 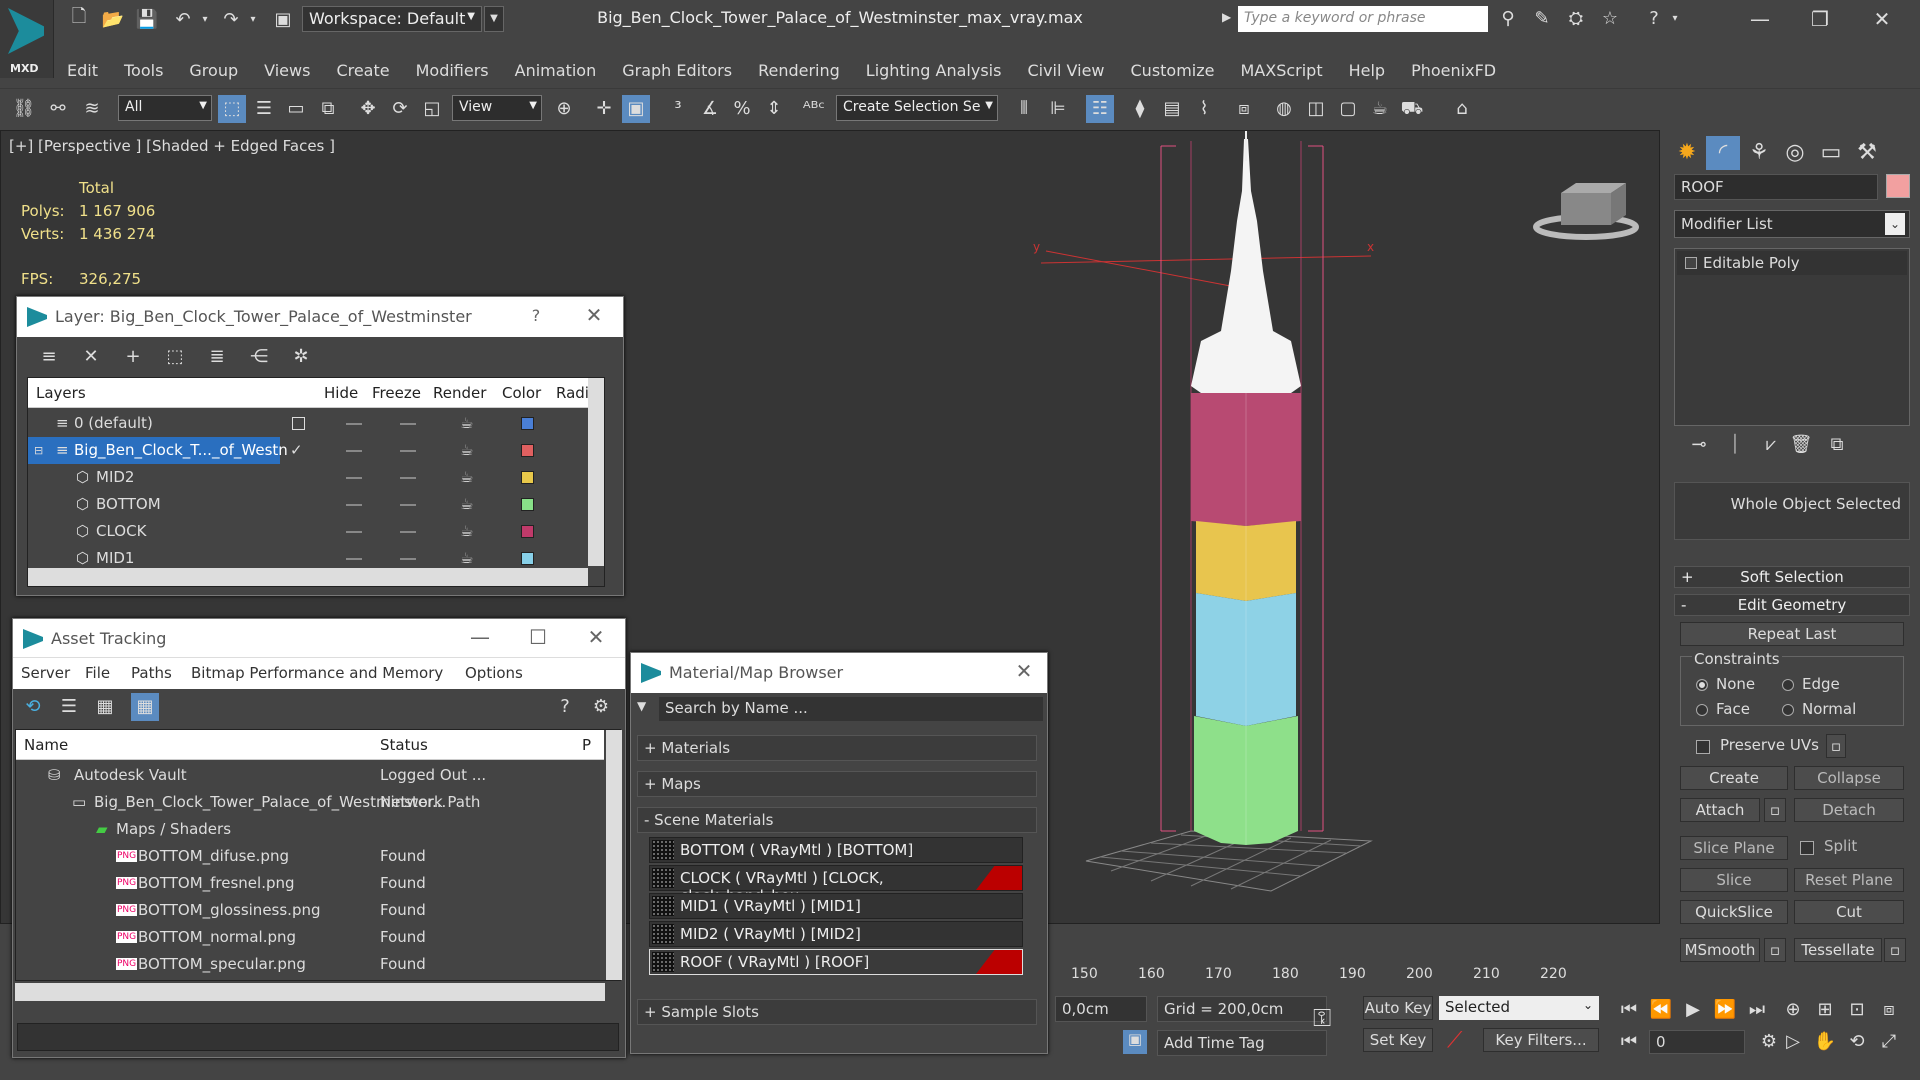 I want to click on play-icon: ▶, so click(x=1693, y=1010).